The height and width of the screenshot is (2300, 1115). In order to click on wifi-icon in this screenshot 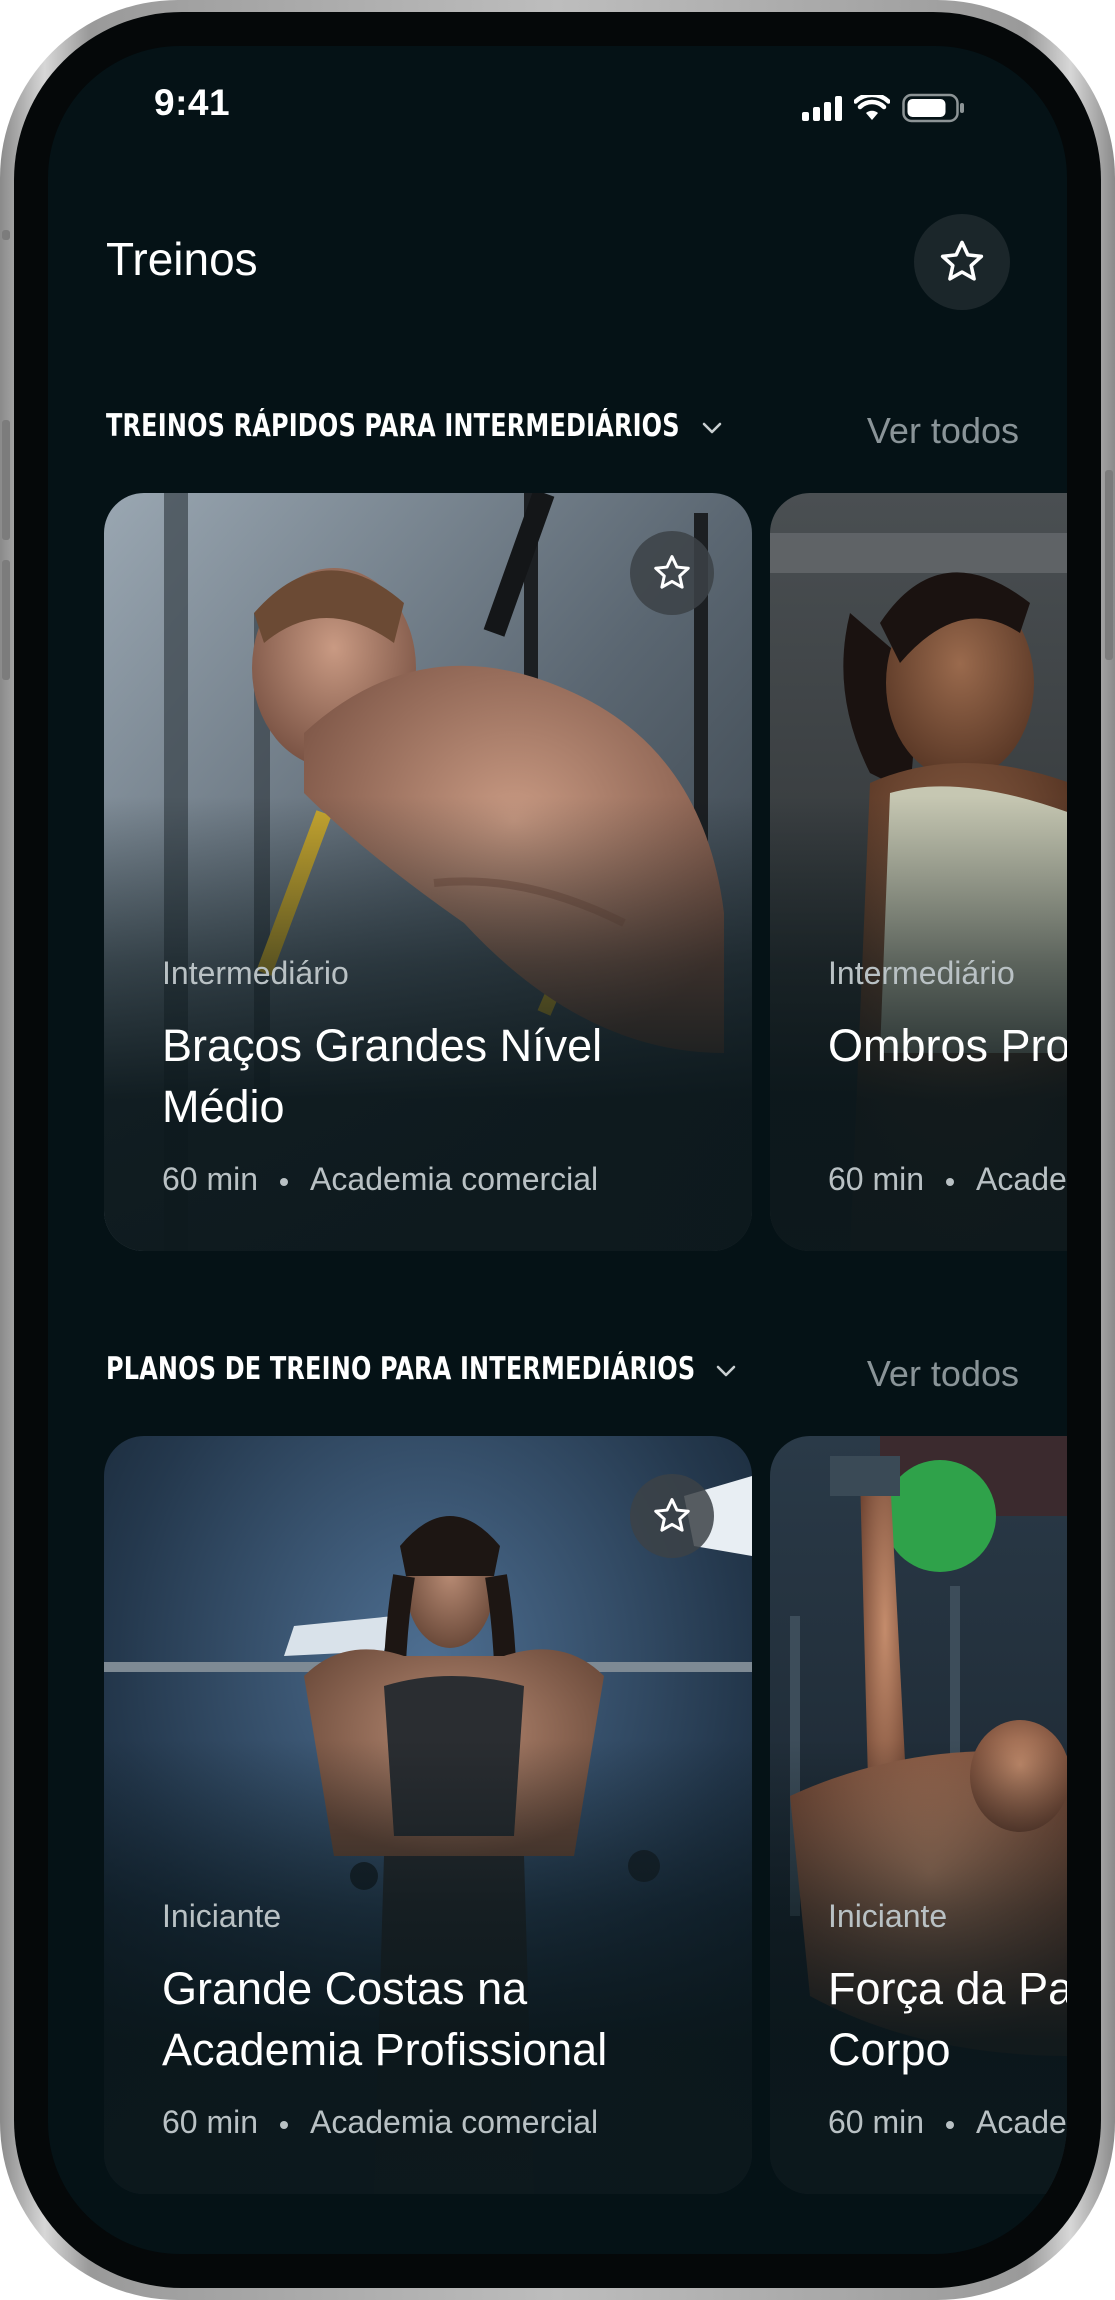, I will do `click(872, 107)`.